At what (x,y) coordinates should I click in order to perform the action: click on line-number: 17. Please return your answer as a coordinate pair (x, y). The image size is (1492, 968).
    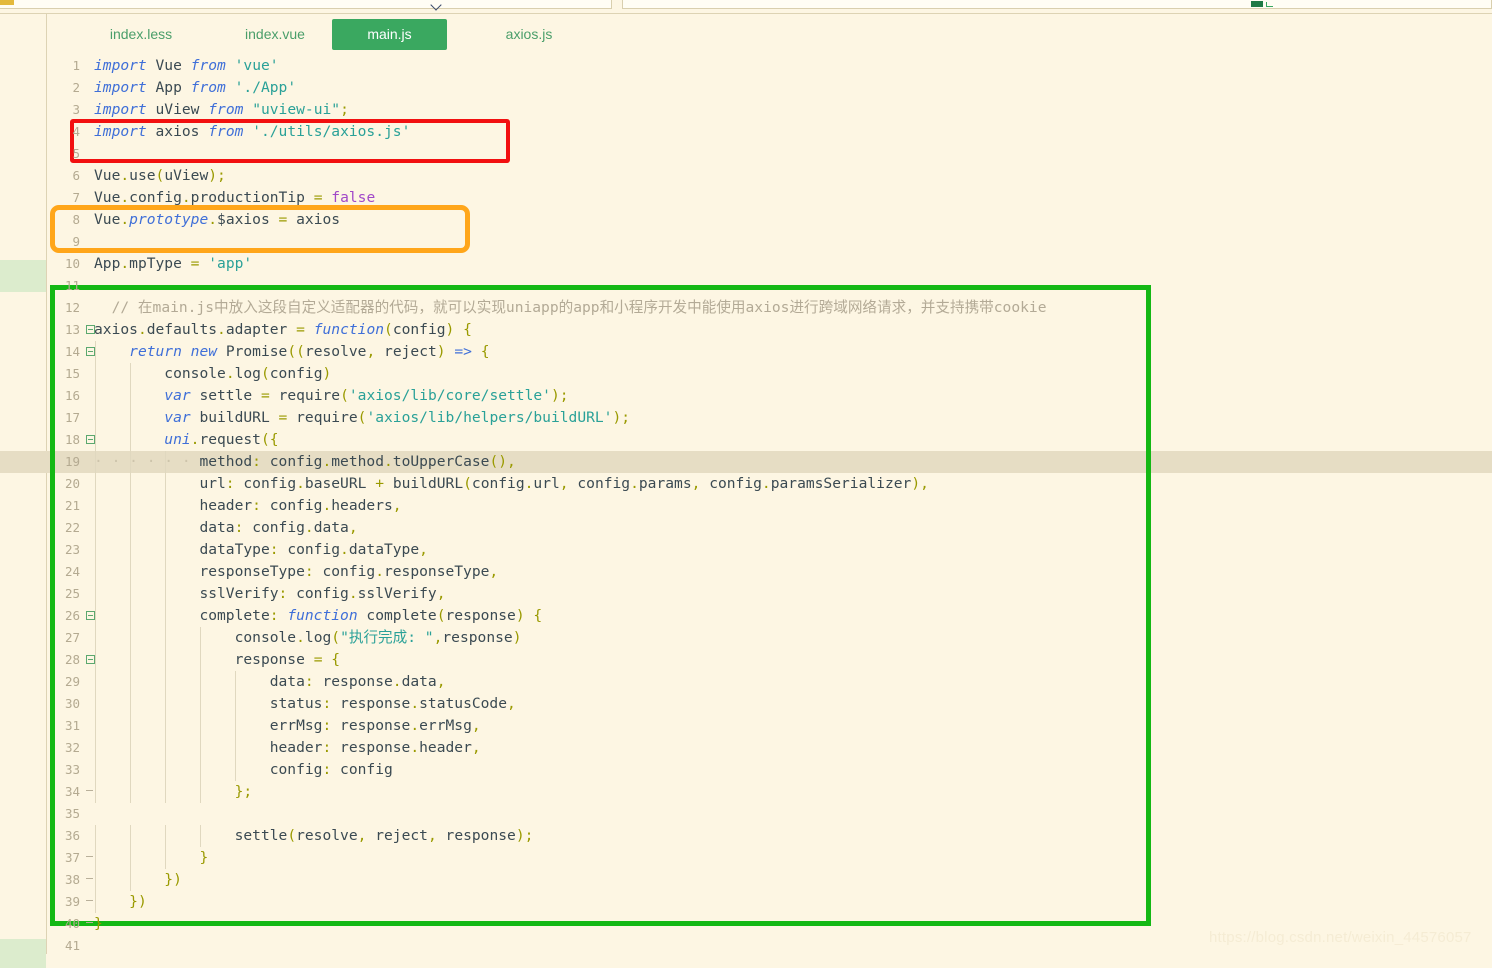
    Looking at the image, I should click on (72, 417).